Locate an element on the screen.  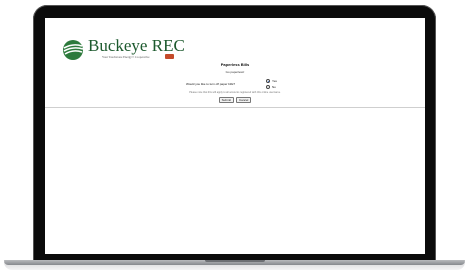
radio-yes is located at coordinates (268, 81).